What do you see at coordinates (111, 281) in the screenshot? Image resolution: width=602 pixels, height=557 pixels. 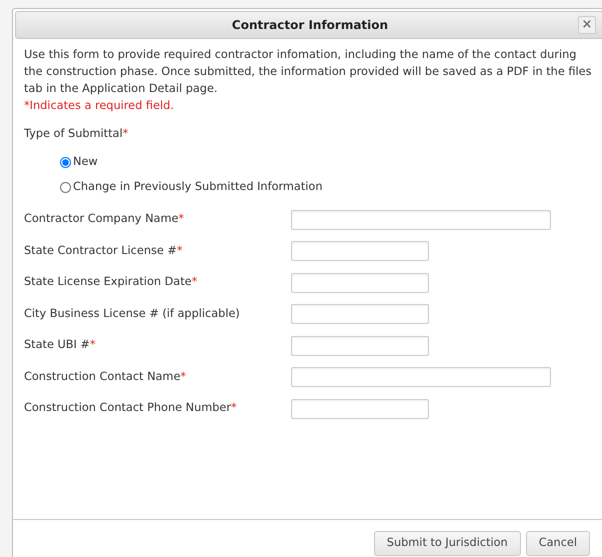 I see `field-label: State License Expiration Date*` at bounding box center [111, 281].